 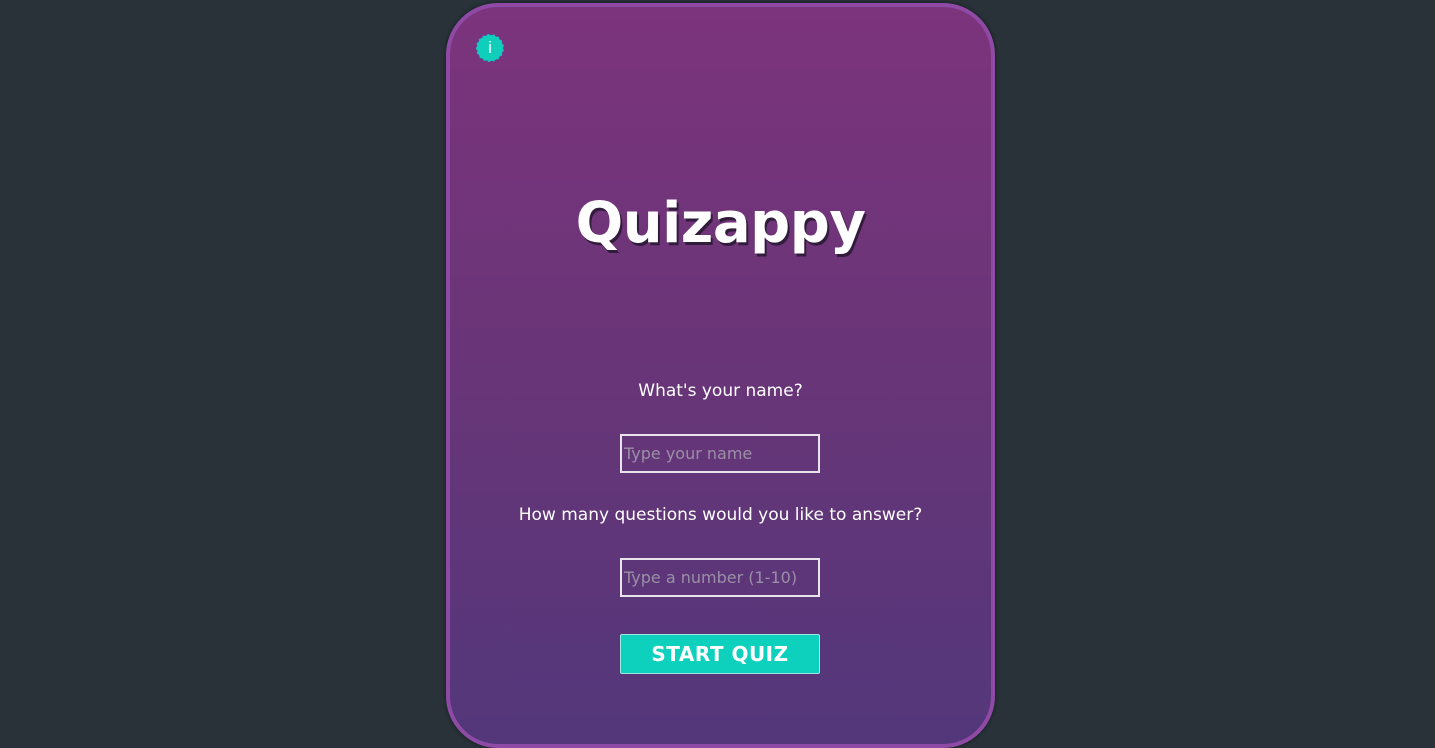 What do you see at coordinates (720, 453) in the screenshot?
I see `name-input` at bounding box center [720, 453].